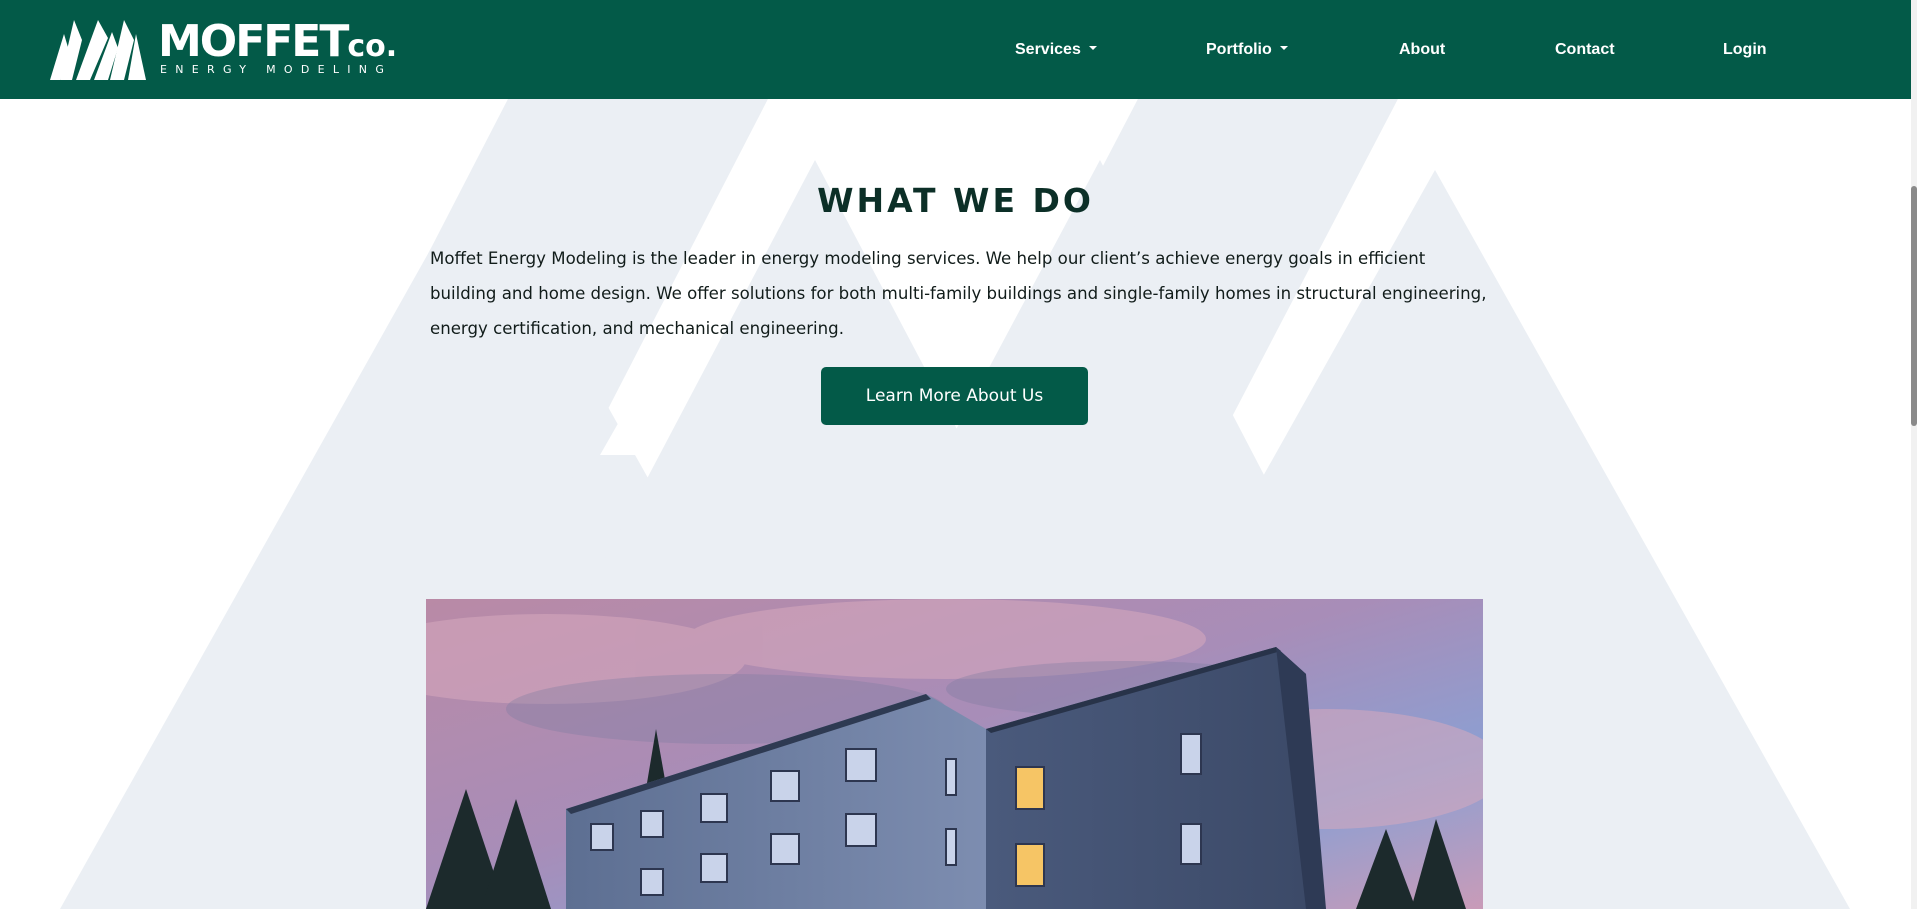 The height and width of the screenshot is (909, 1917). I want to click on nav-item-login: Login, so click(1745, 50).